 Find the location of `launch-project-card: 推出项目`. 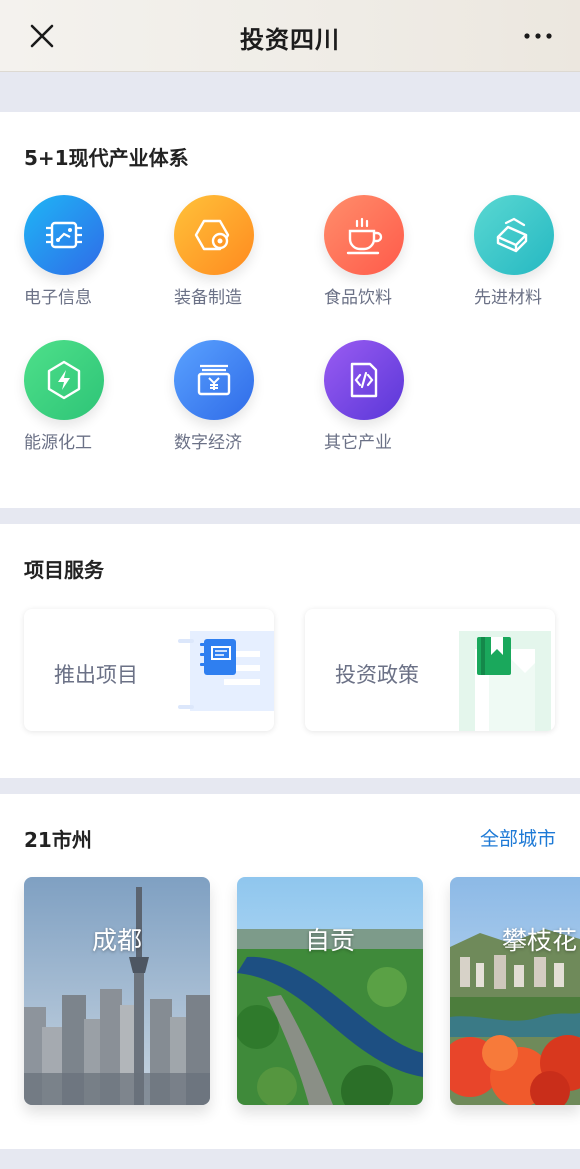

launch-project-card: 推出项目 is located at coordinates (149, 670).